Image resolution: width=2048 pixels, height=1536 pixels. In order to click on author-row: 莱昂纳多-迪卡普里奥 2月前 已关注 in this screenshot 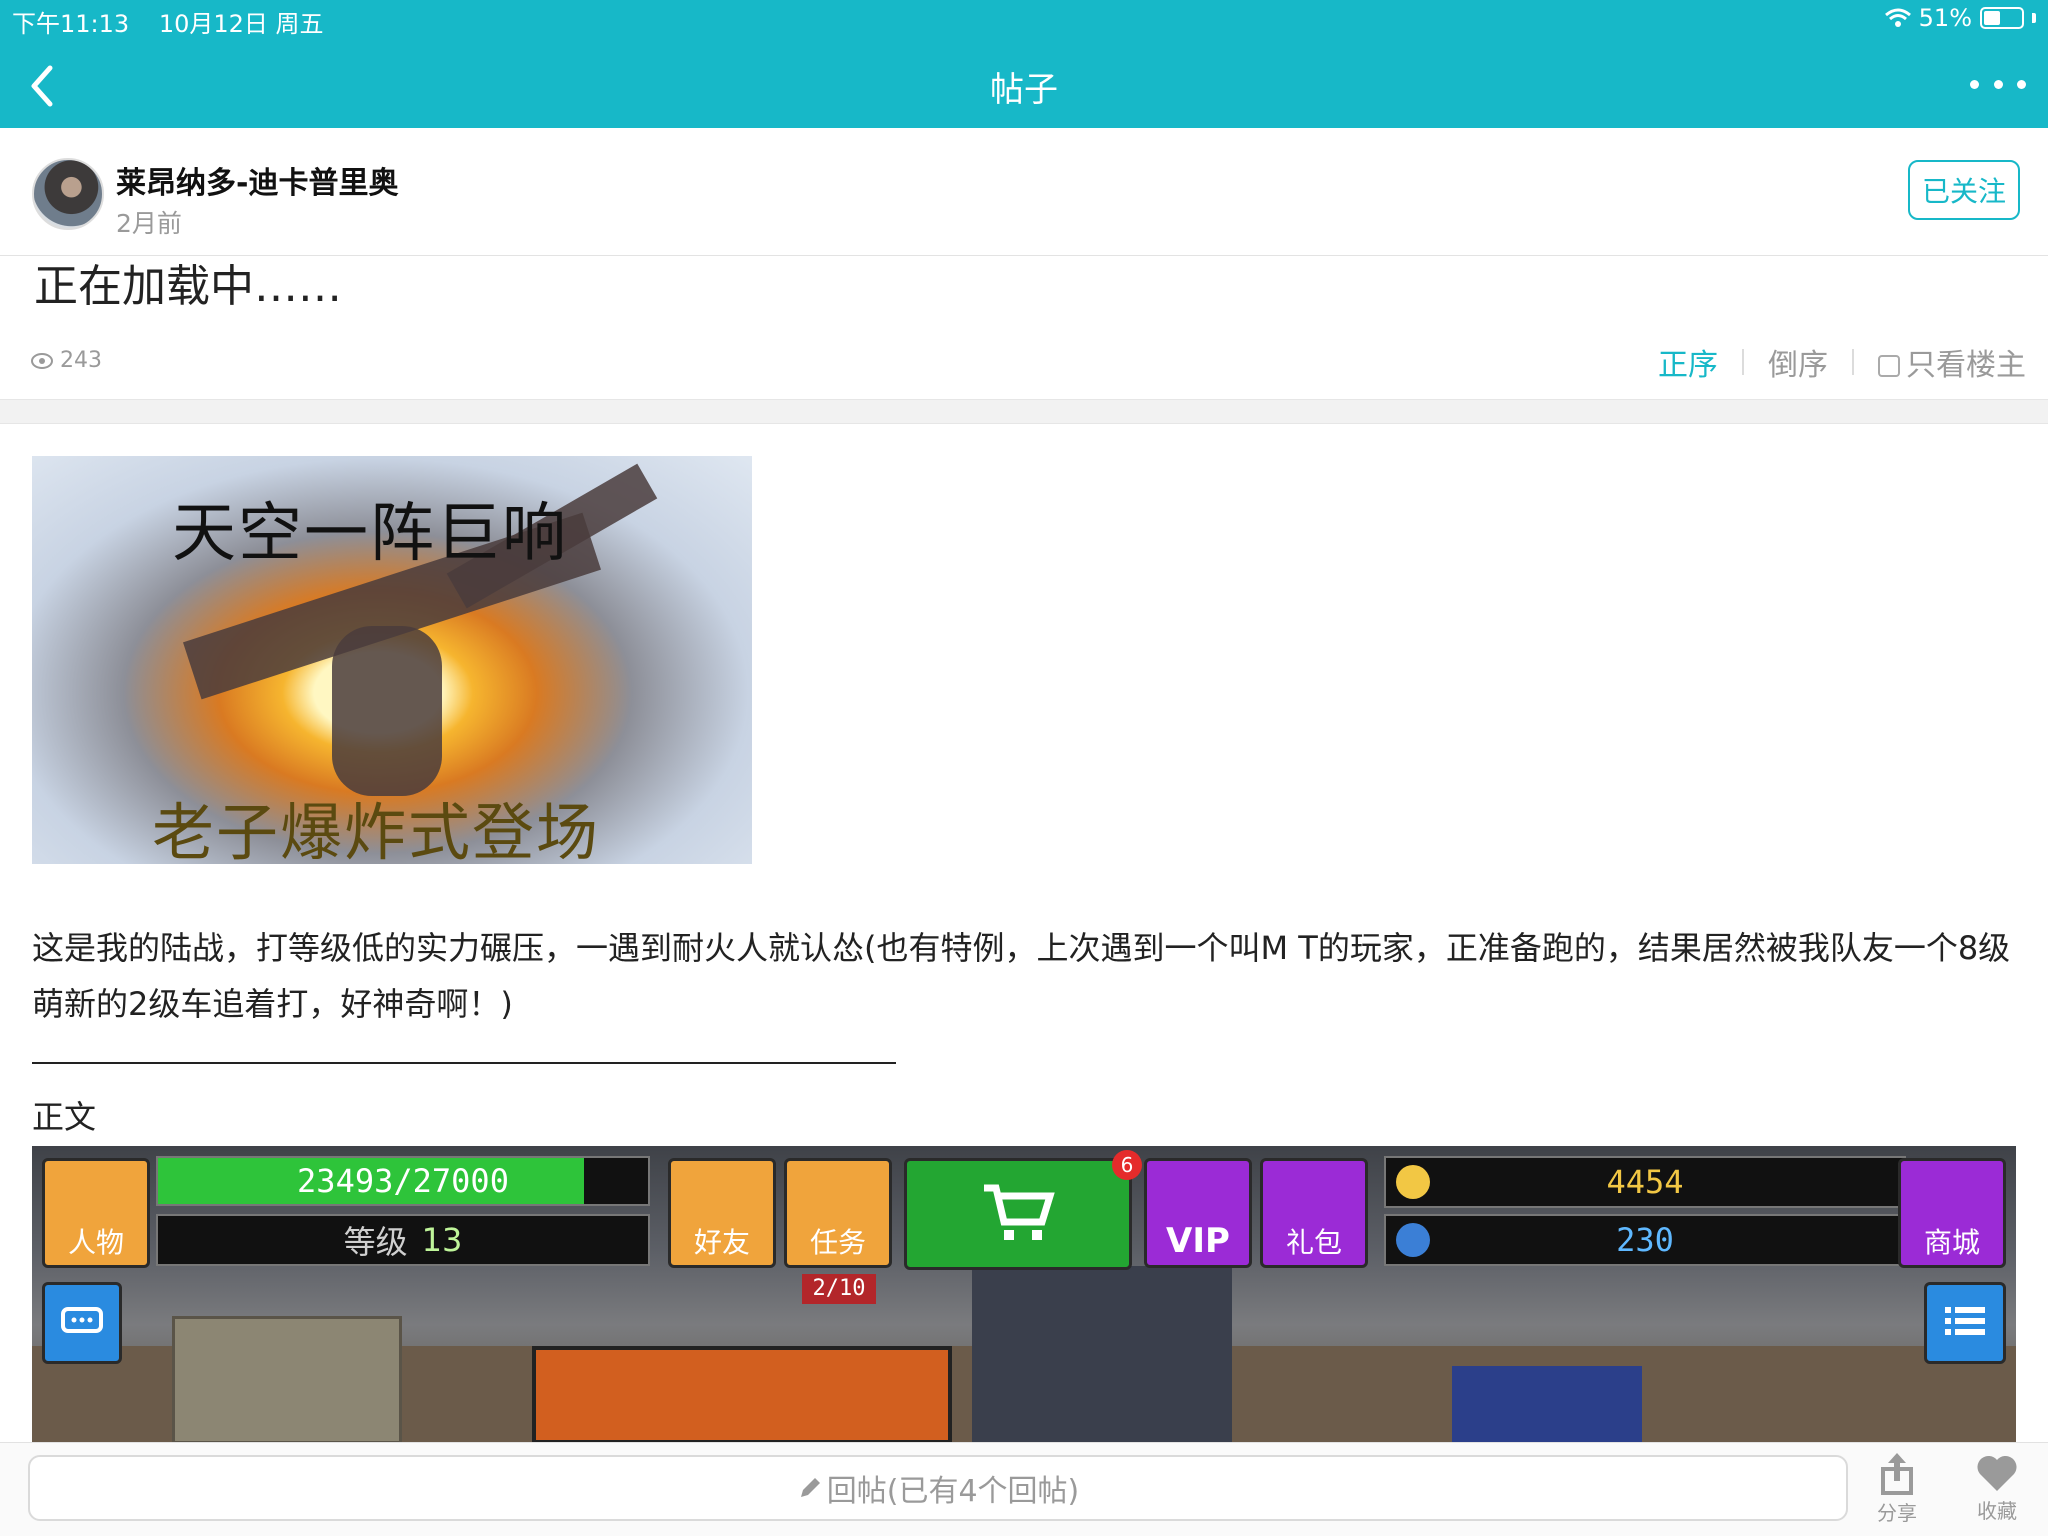, I will do `click(1024, 192)`.